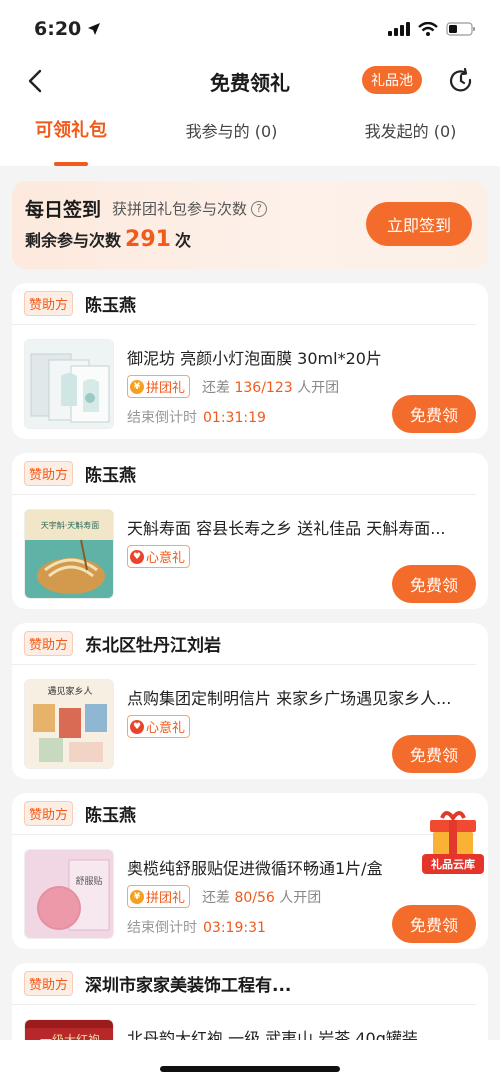  What do you see at coordinates (254, 897) in the screenshot?
I see `progress-number: 80/56` at bounding box center [254, 897].